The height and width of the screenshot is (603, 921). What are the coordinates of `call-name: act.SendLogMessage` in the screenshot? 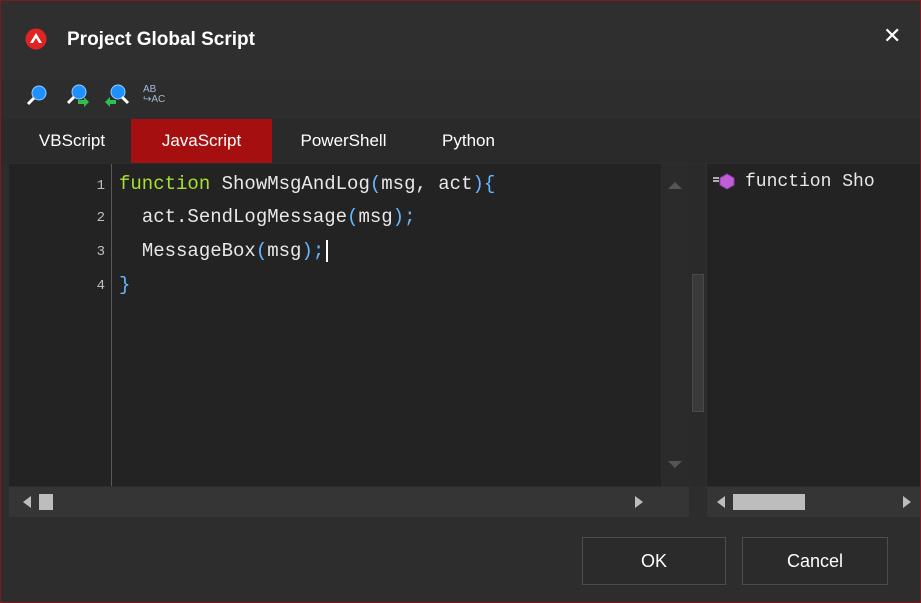 It's located at (244, 217).